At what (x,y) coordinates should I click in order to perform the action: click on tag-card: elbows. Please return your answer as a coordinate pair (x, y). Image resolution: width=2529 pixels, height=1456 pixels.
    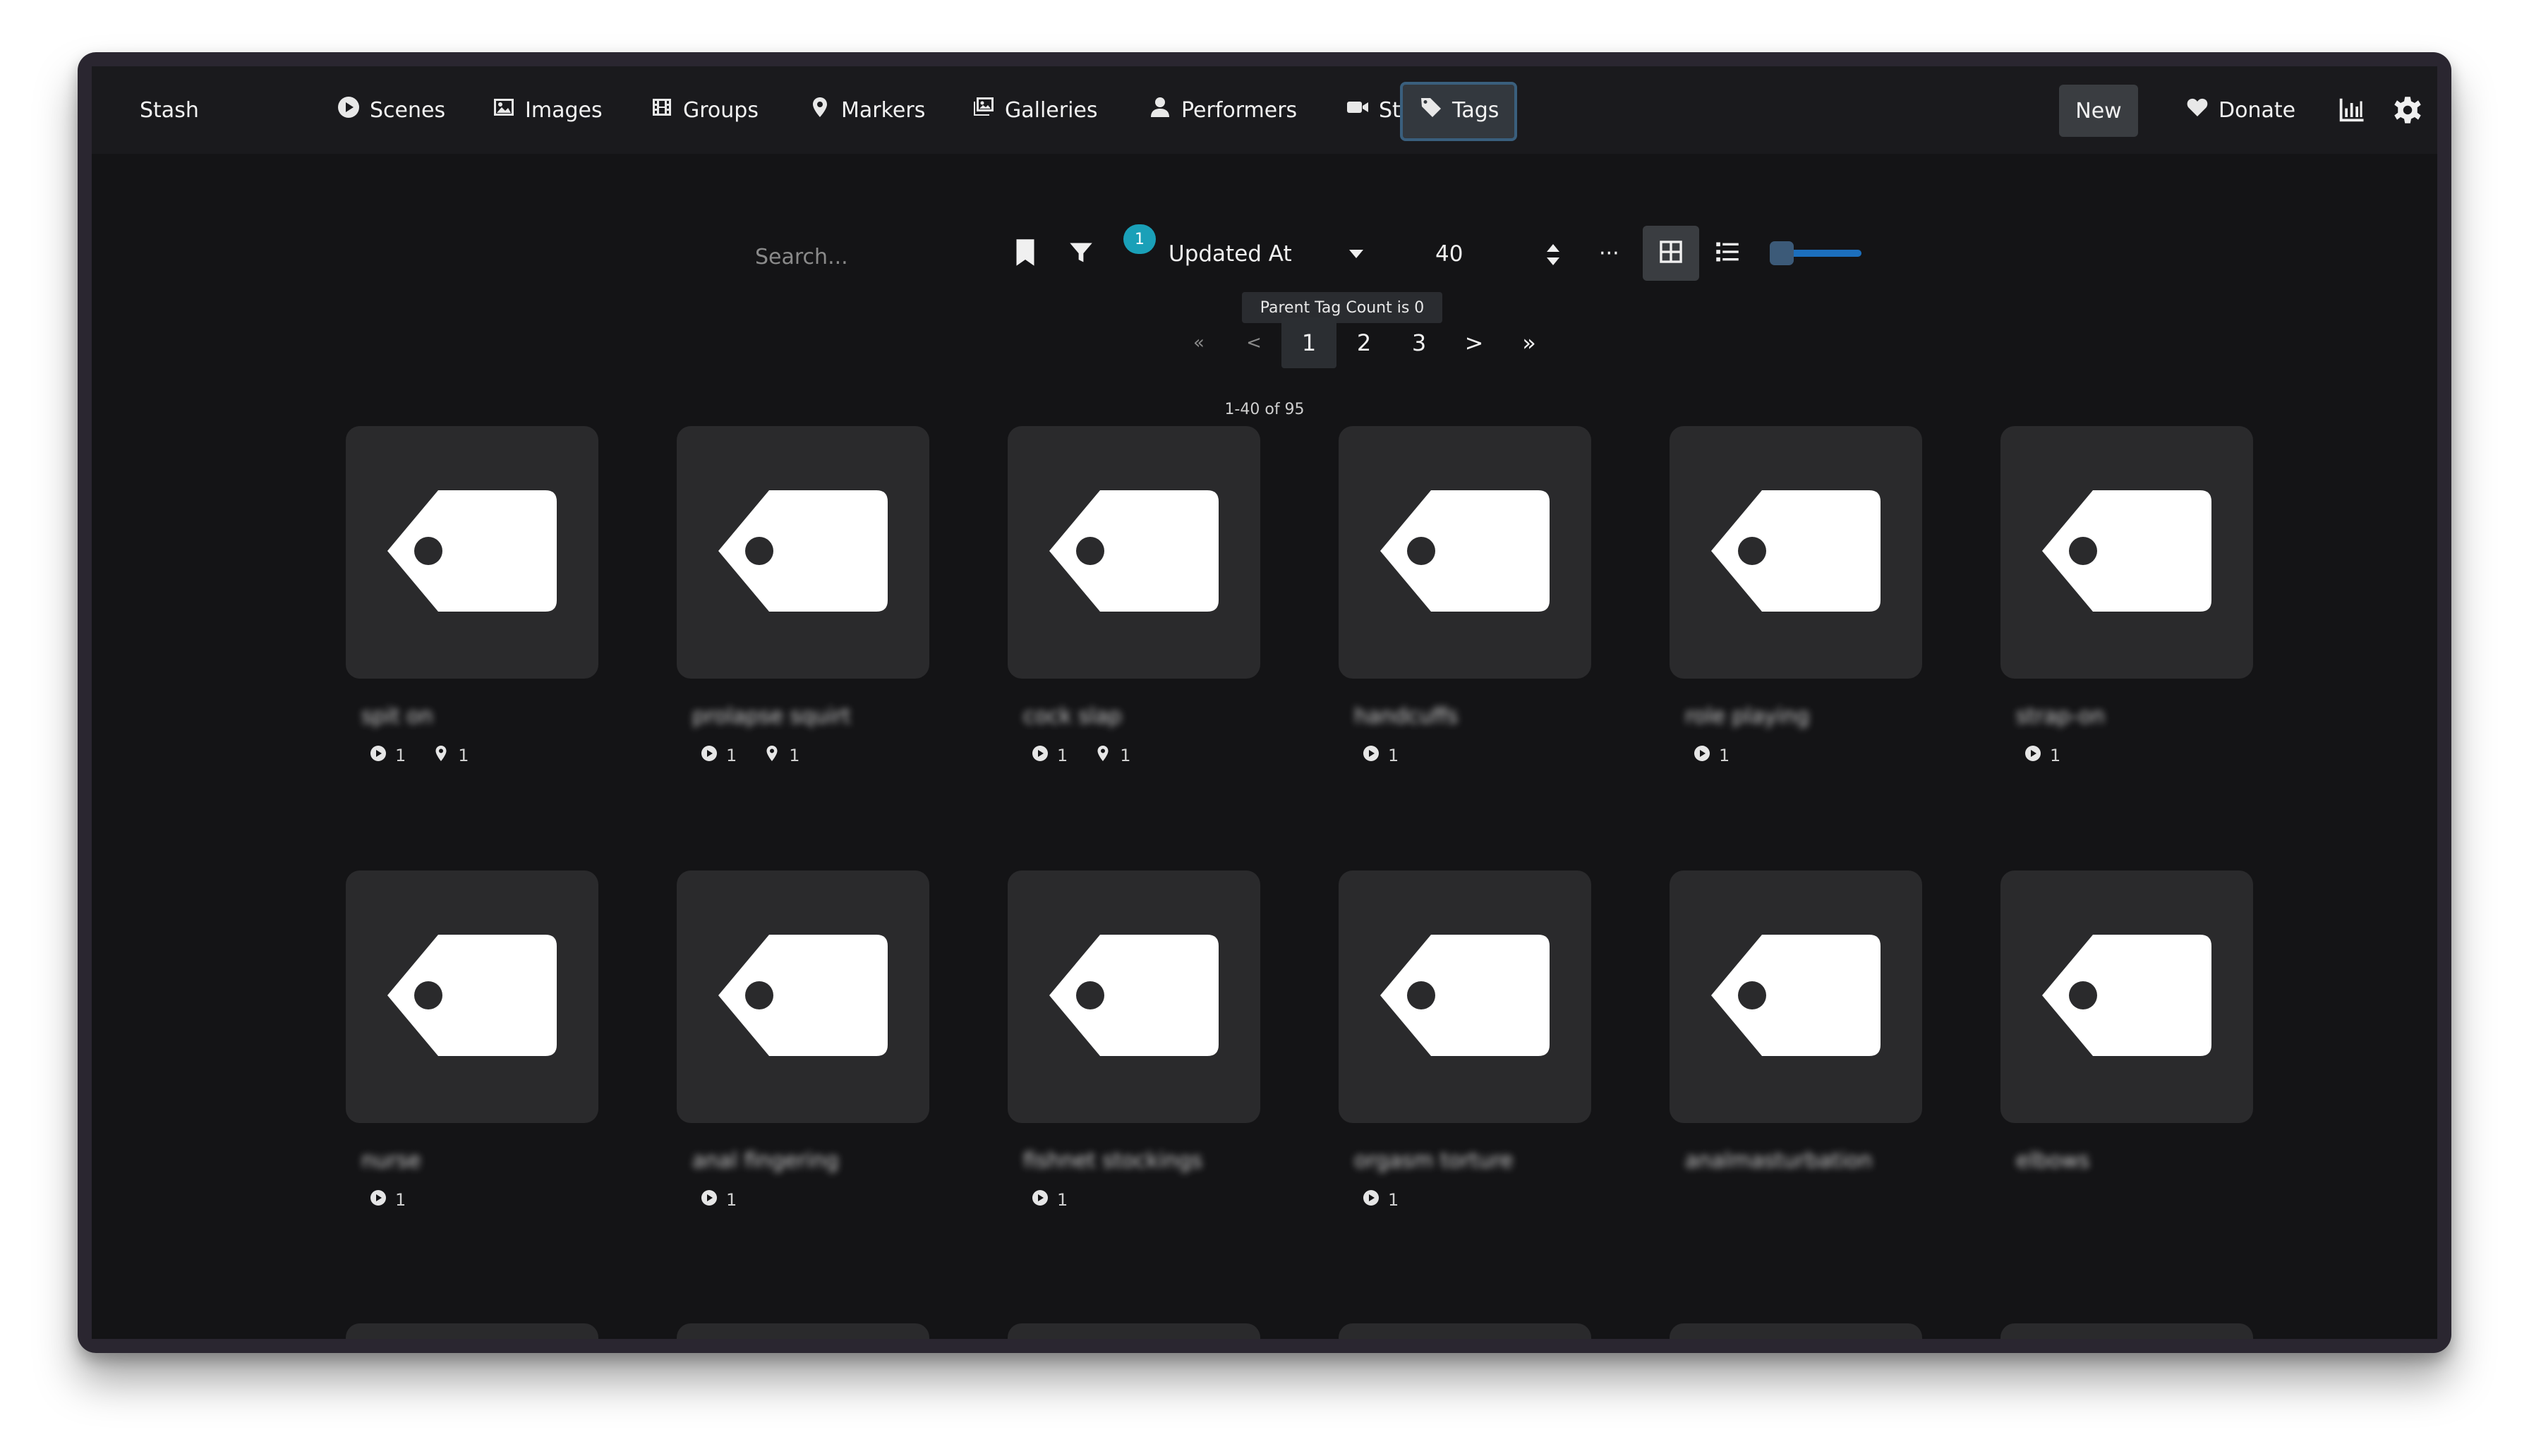
    Looking at the image, I should click on (2127, 1029).